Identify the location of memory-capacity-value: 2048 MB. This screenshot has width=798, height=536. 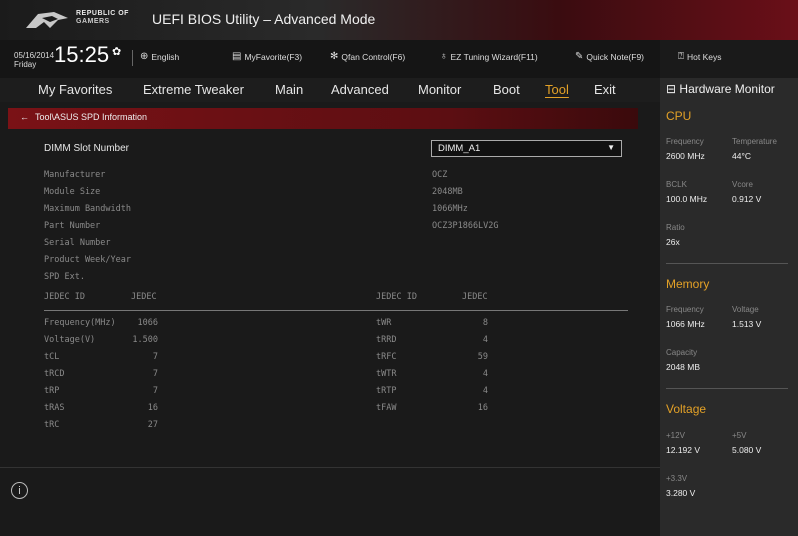
(683, 367).